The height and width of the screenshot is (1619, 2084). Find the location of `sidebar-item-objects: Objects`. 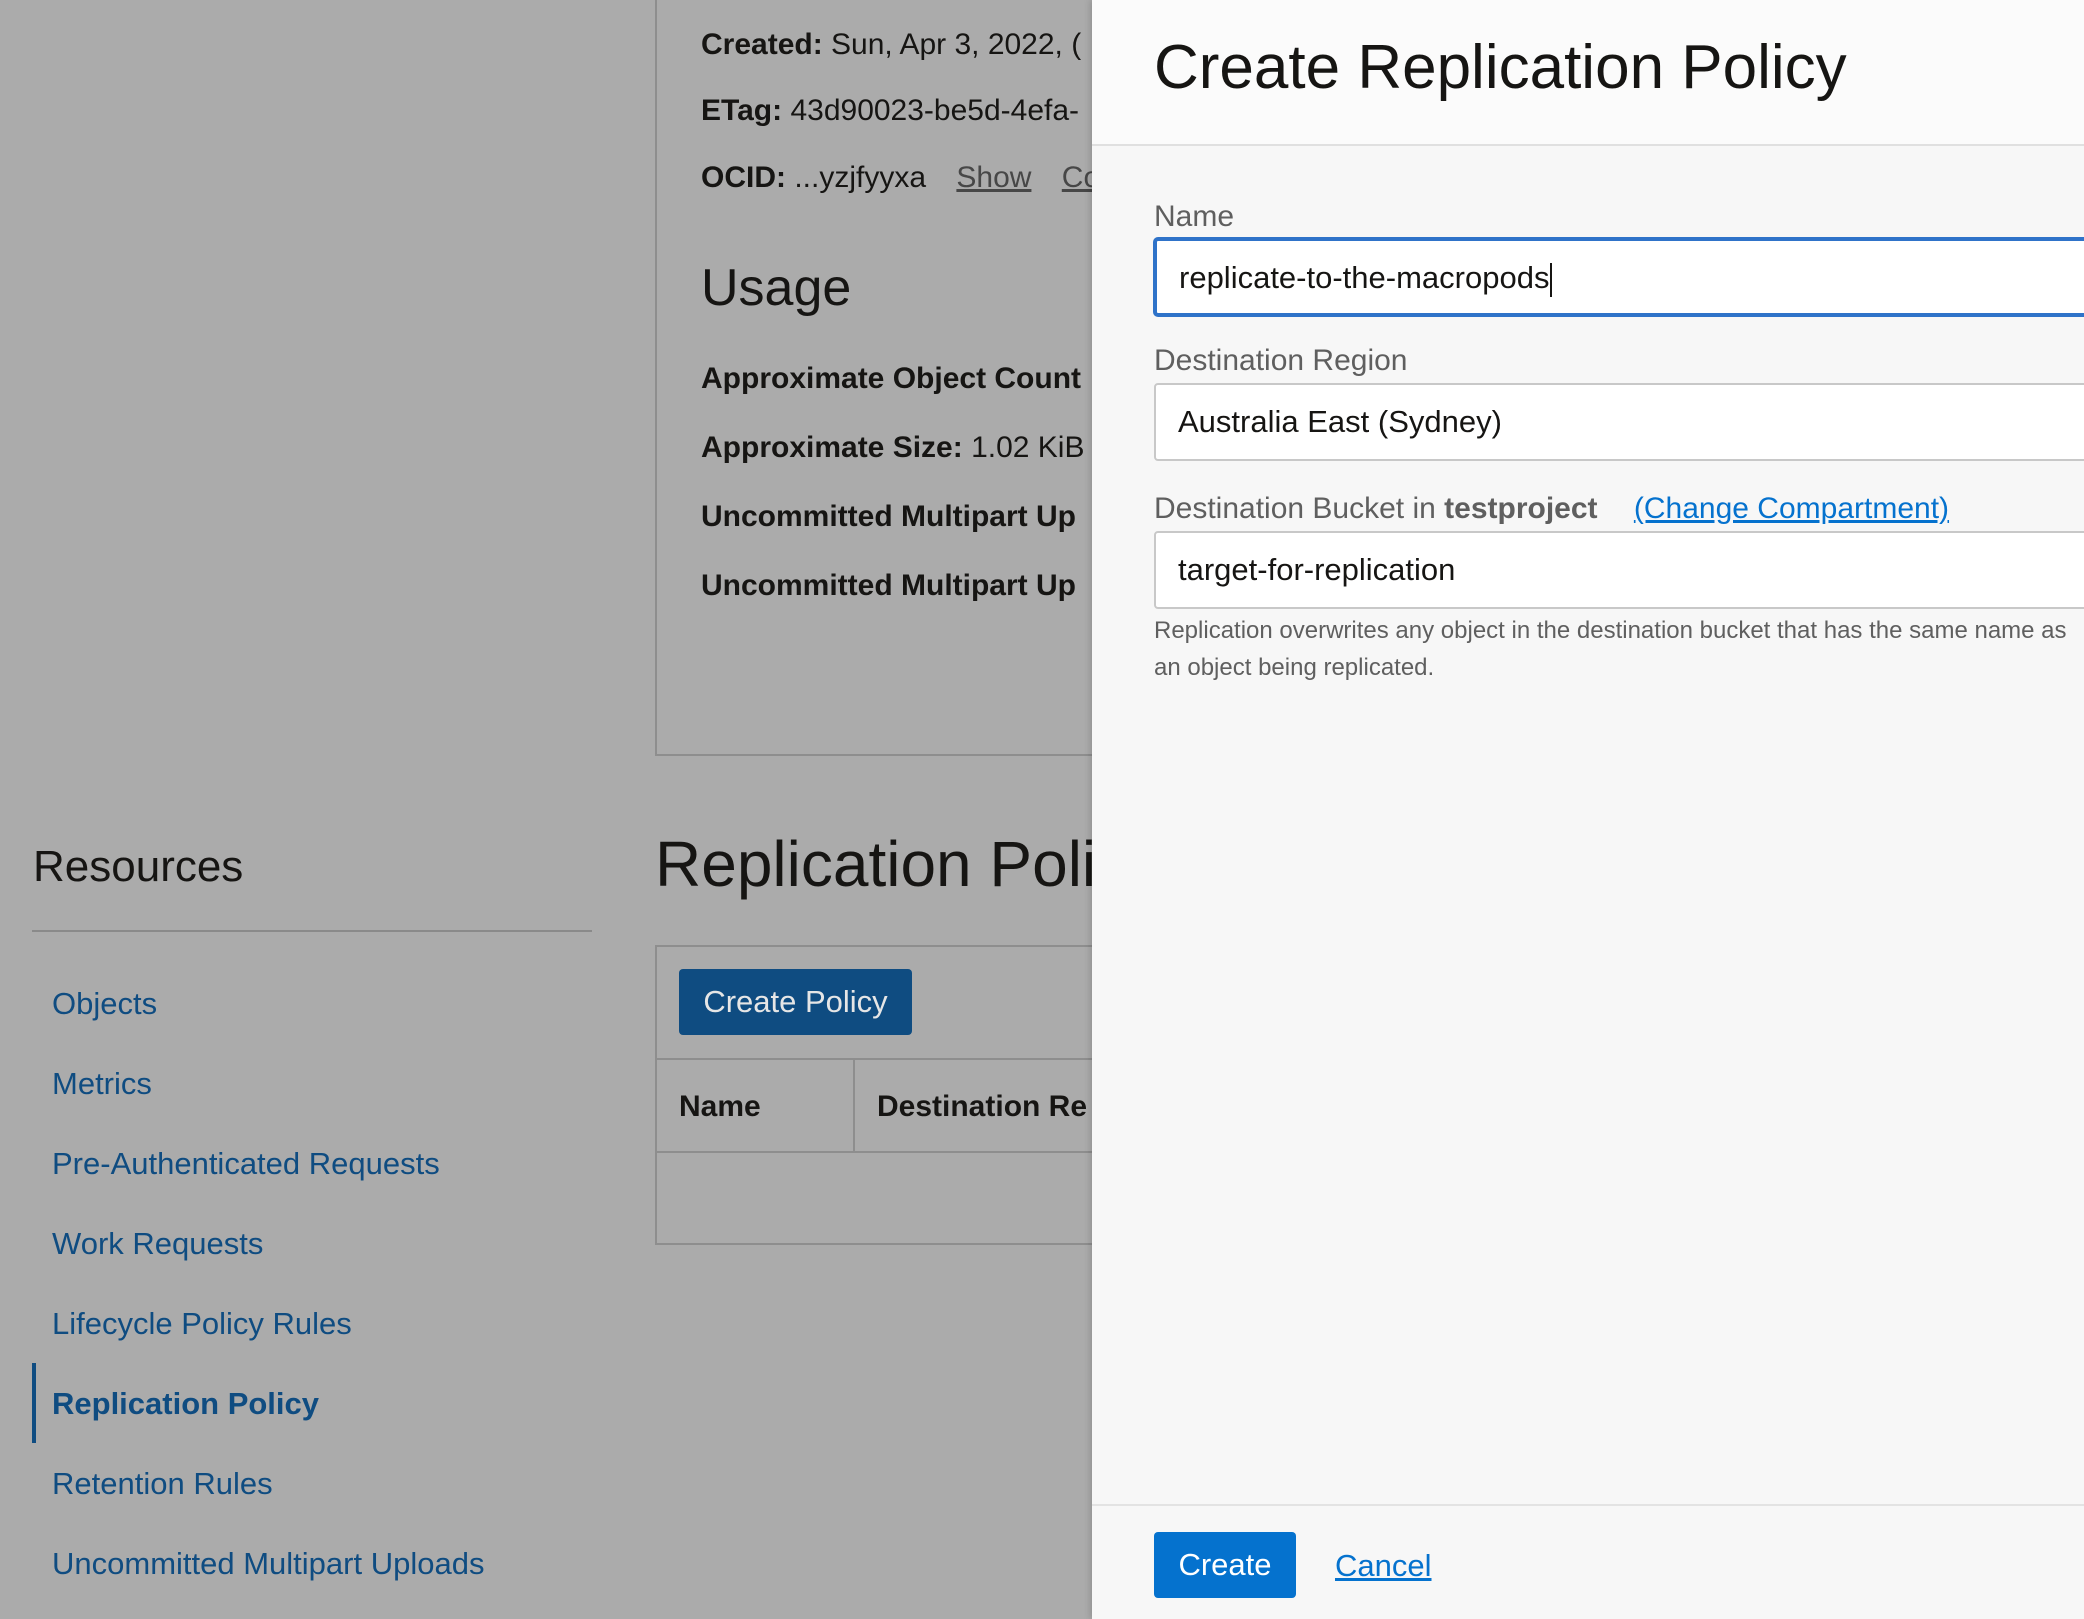

sidebar-item-objects: Objects is located at coordinates (104, 1004).